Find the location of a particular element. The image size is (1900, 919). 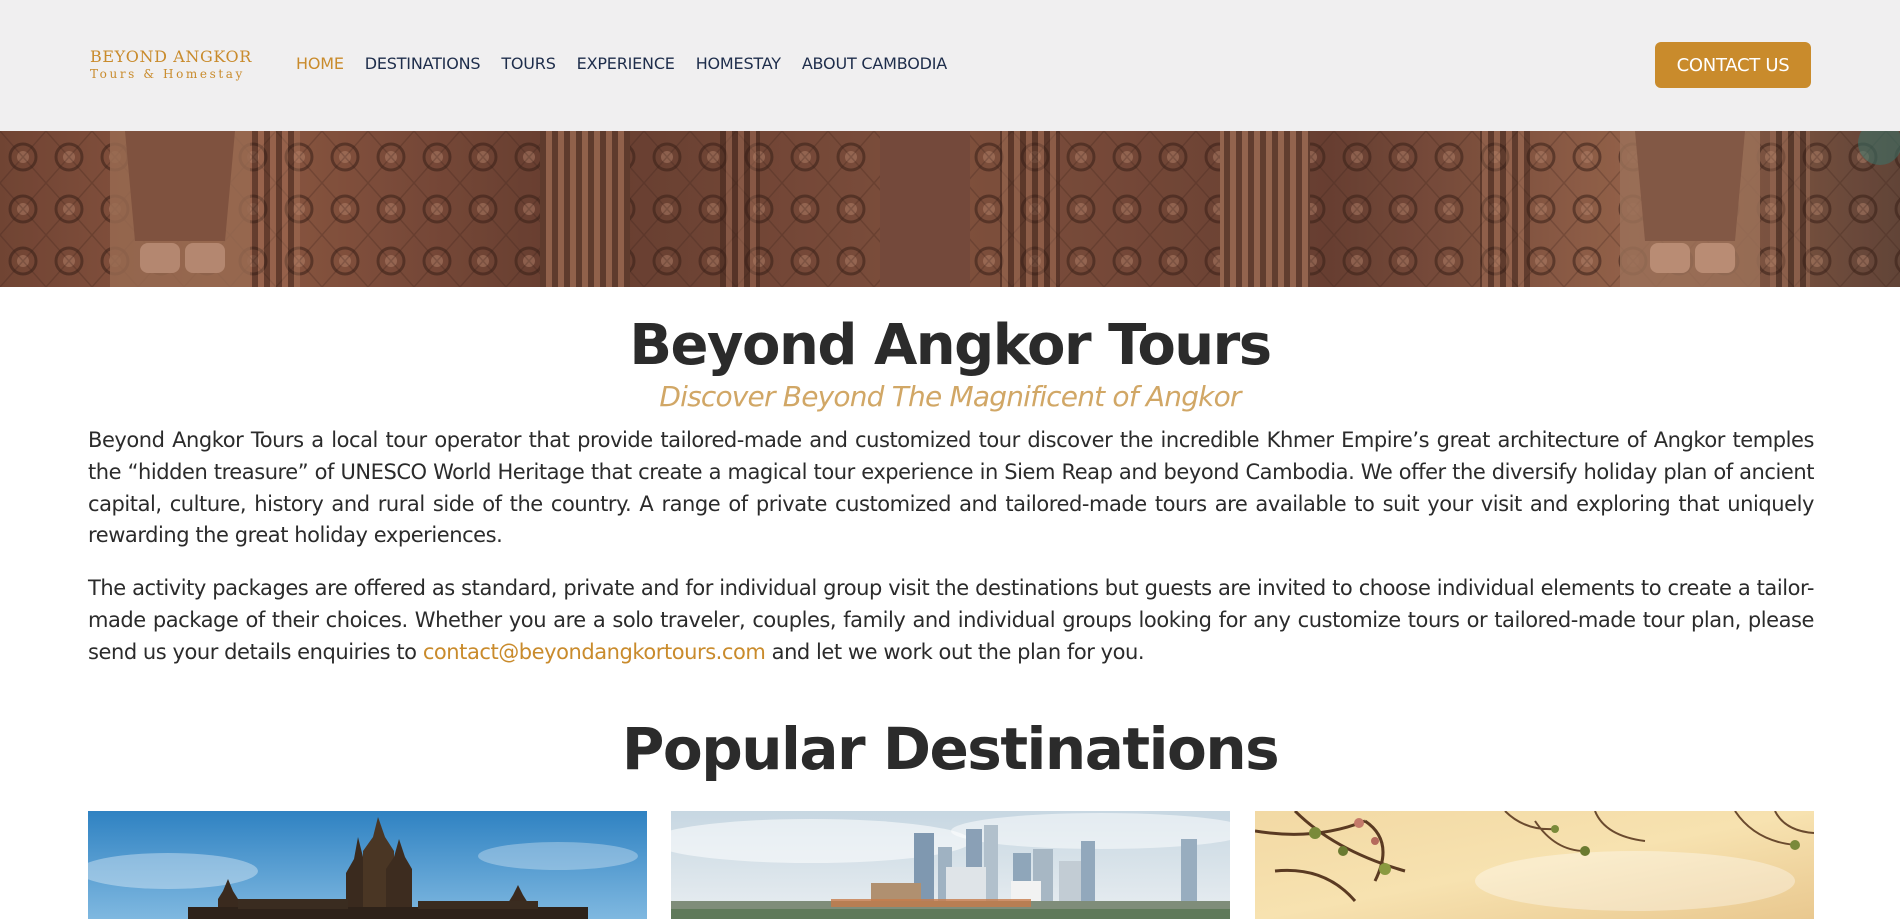

tree-branches-sunset-image is located at coordinates (1534, 865).